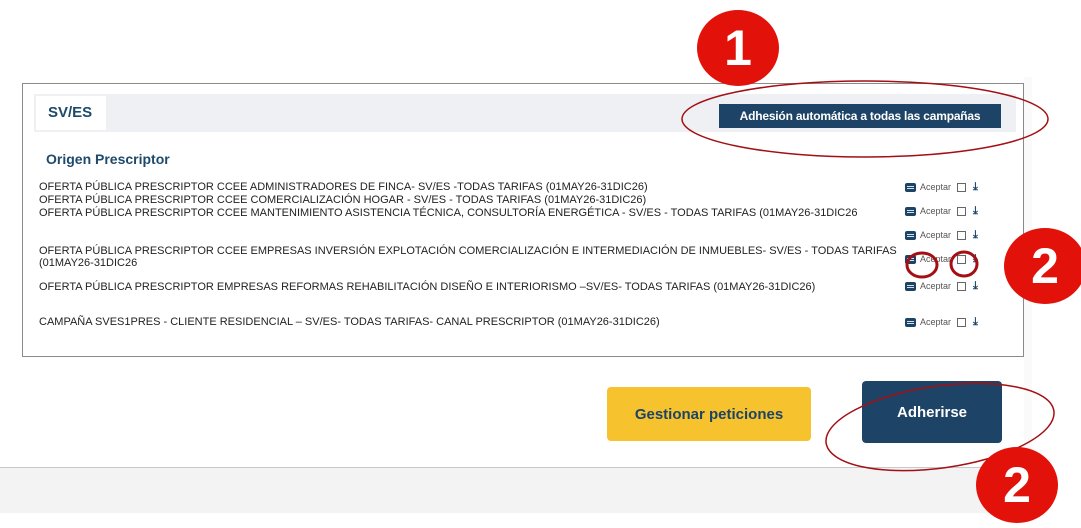 The image size is (1081, 528). I want to click on highlight-ring-document, so click(922, 265).